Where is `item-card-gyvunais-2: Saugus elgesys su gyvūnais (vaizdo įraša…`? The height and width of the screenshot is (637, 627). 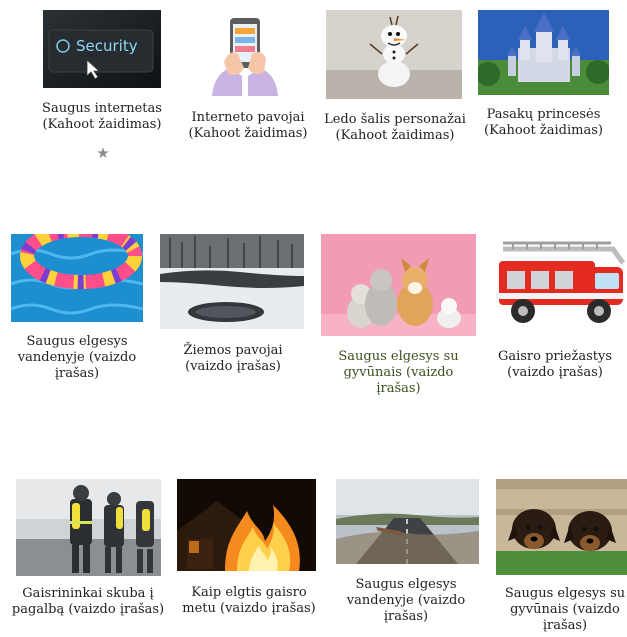 item-card-gyvunais-2: Saugus elgesys su gyvūnais (vaizdo įraša… is located at coordinates (558, 553).